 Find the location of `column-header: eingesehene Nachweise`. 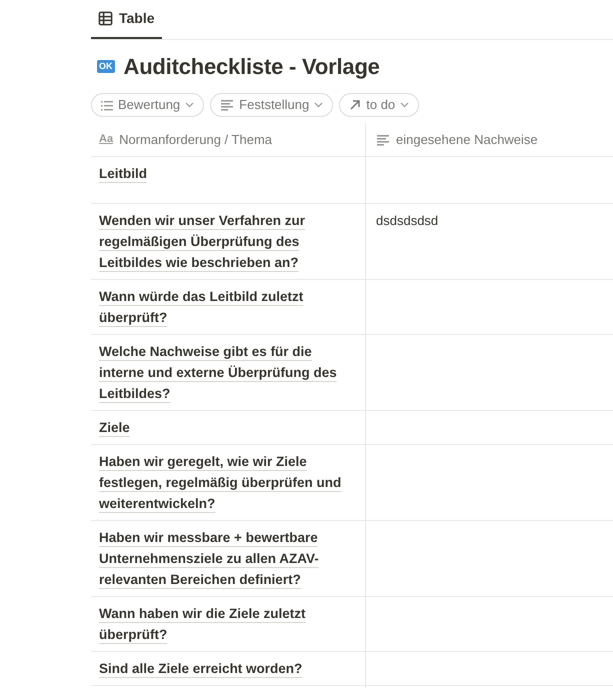

column-header: eingesehene Nachweise is located at coordinates (489, 139).